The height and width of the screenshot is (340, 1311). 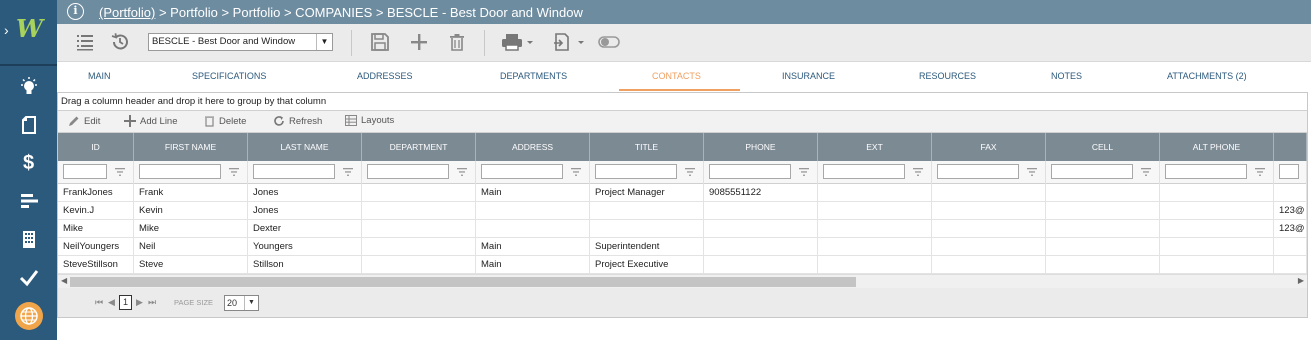 What do you see at coordinates (647, 193) in the screenshot?
I see `table-cell: Project Manager` at bounding box center [647, 193].